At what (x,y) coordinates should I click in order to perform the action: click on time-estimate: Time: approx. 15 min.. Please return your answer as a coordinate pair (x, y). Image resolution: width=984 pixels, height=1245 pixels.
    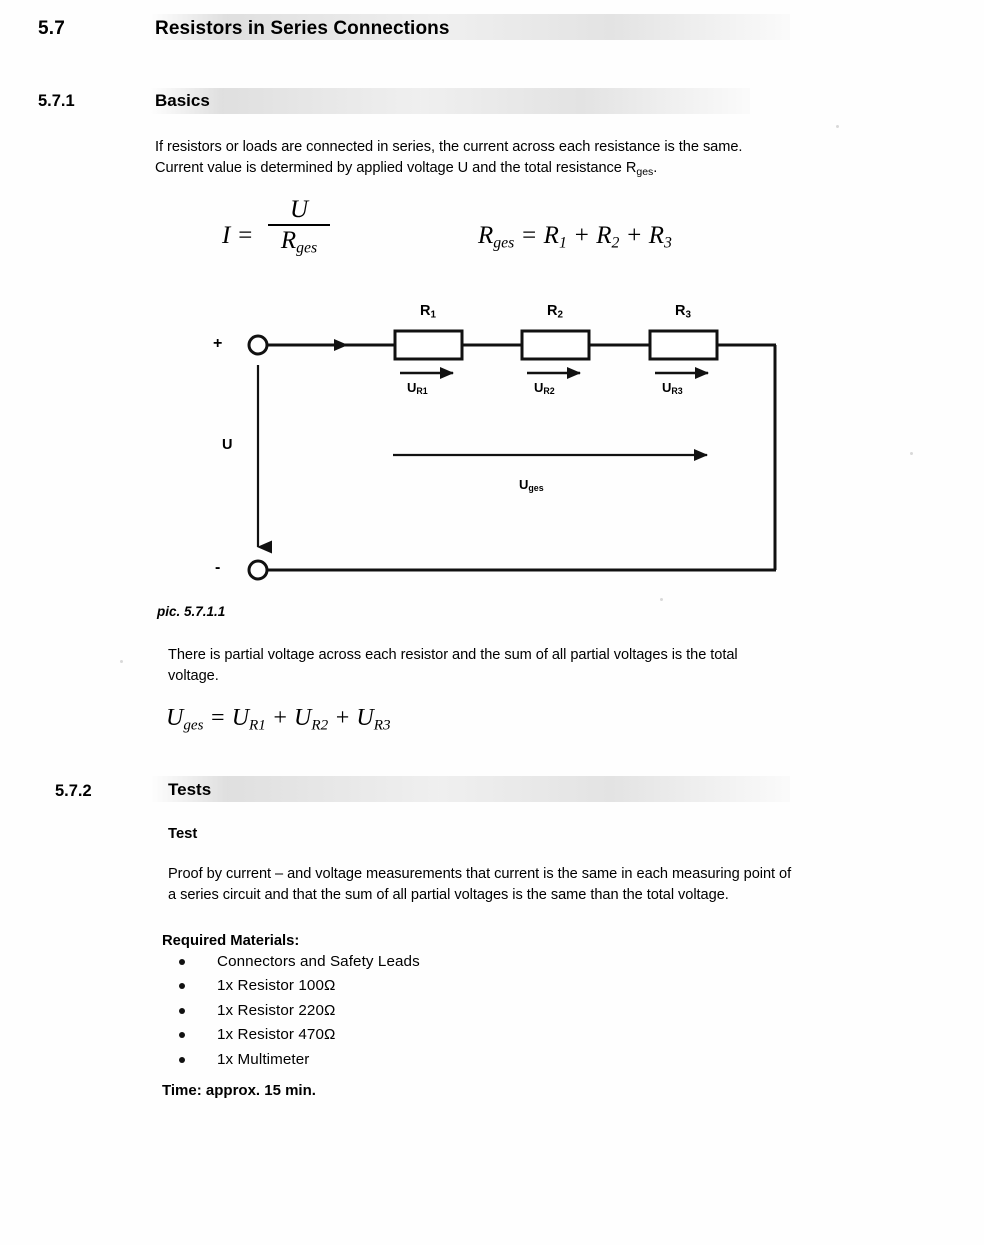
    Looking at the image, I should click on (239, 1090).